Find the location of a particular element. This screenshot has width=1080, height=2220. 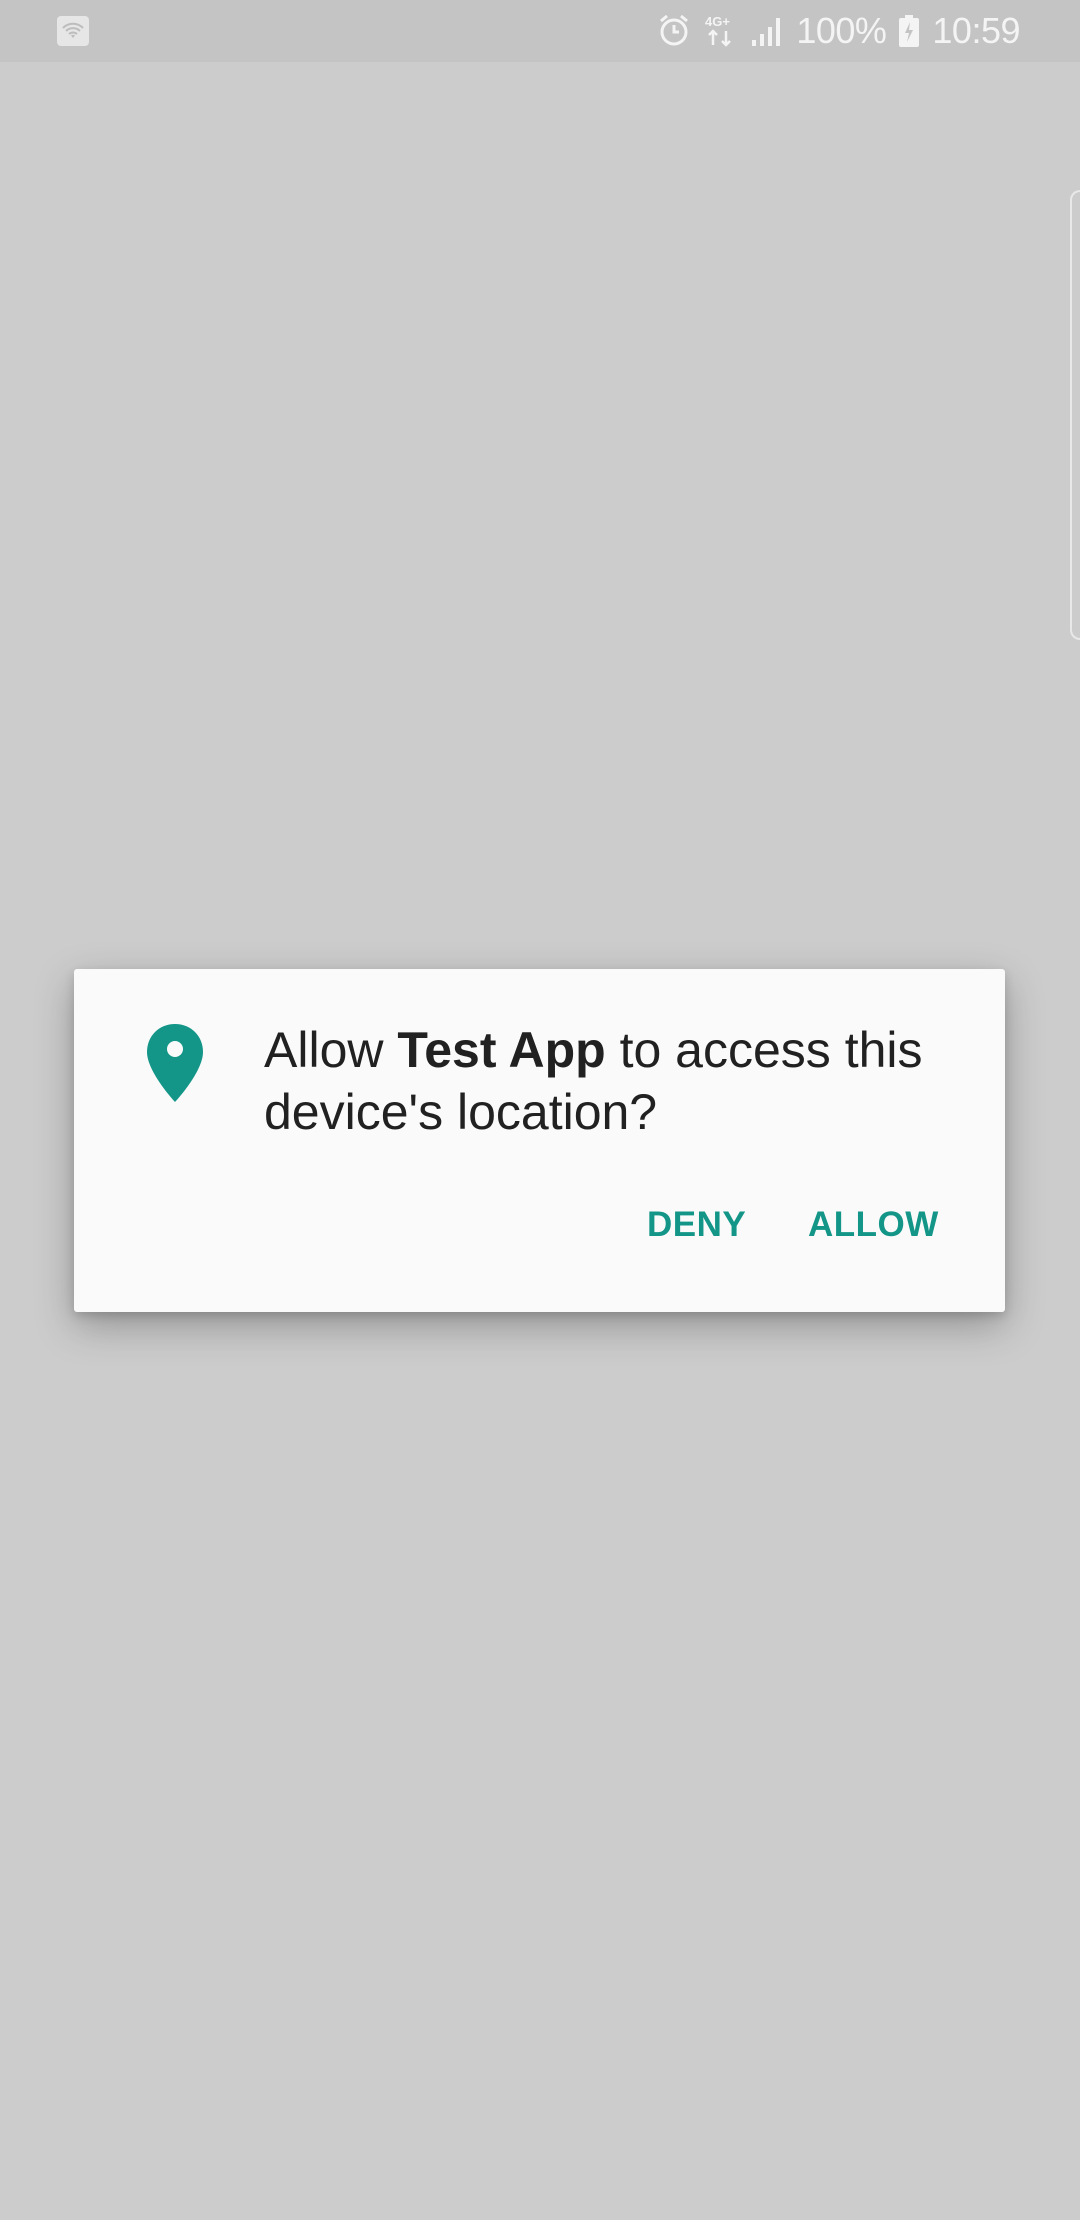

battery-charging-icon is located at coordinates (909, 31).